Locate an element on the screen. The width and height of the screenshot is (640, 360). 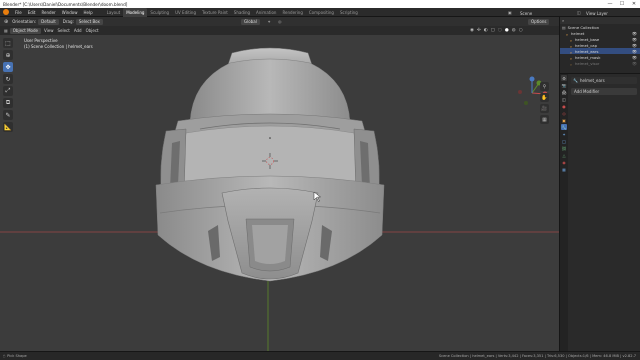
close-button: ✕ is located at coordinates (634, 4).